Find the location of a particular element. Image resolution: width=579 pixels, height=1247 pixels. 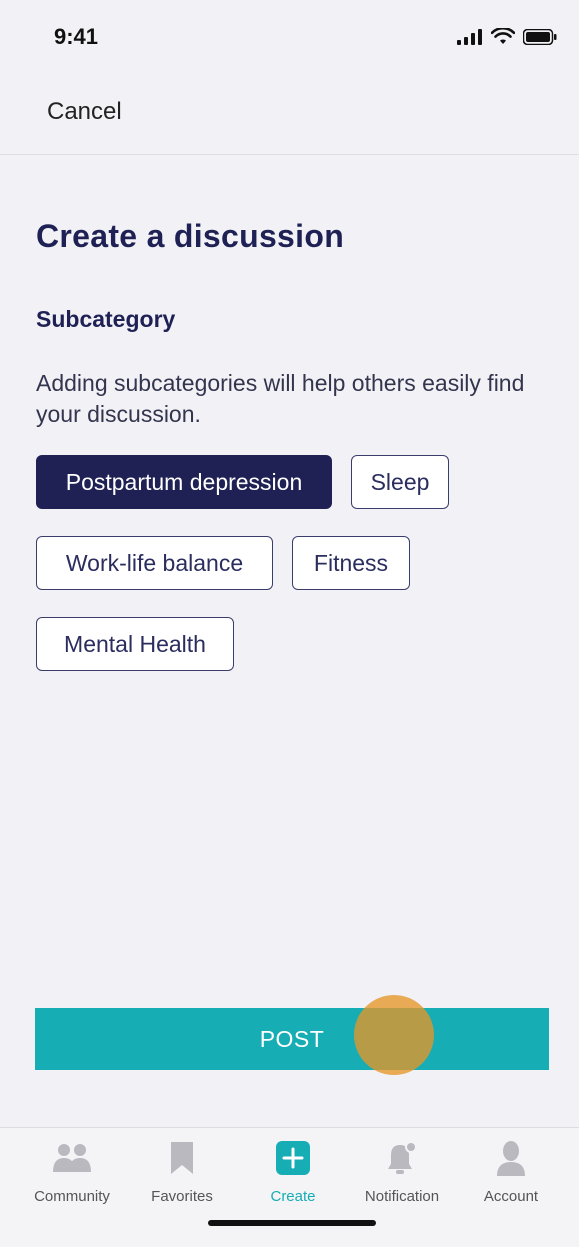

chip-postpartum-depression: Postpartum depression is located at coordinates (184, 482).